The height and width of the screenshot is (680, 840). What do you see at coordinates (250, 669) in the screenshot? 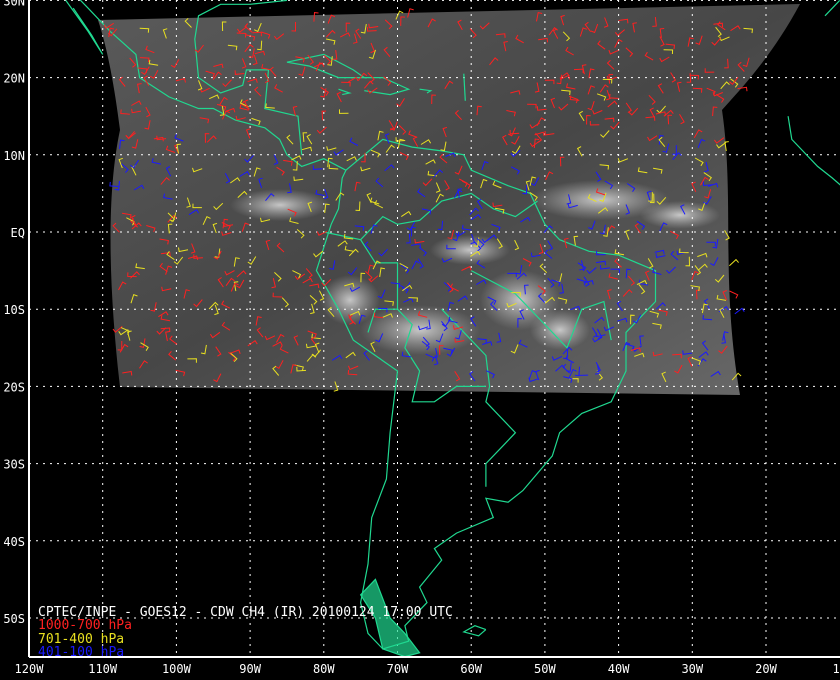
I see `longitude-label: 90W` at bounding box center [250, 669].